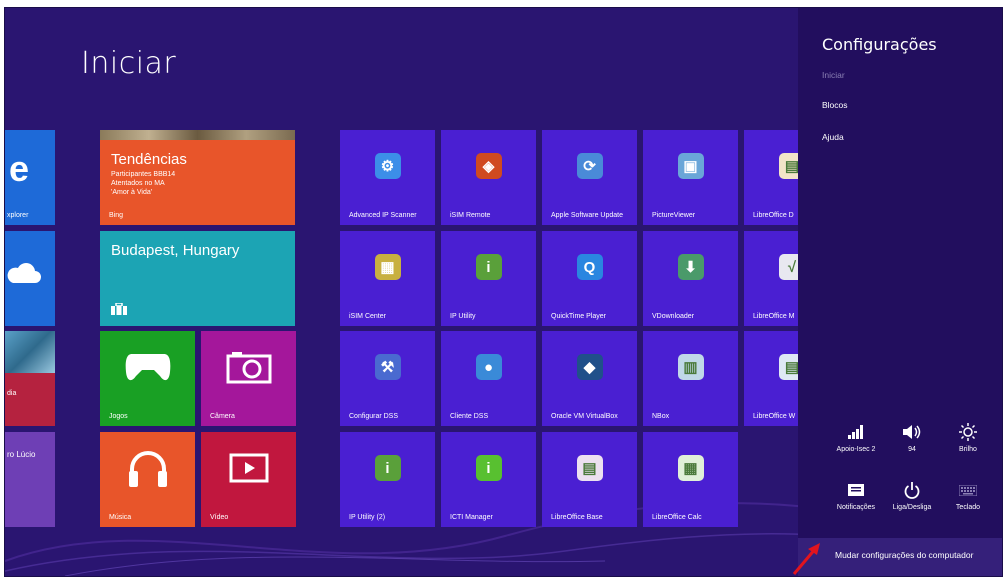  I want to click on tile-games: Jogos, so click(147, 378).